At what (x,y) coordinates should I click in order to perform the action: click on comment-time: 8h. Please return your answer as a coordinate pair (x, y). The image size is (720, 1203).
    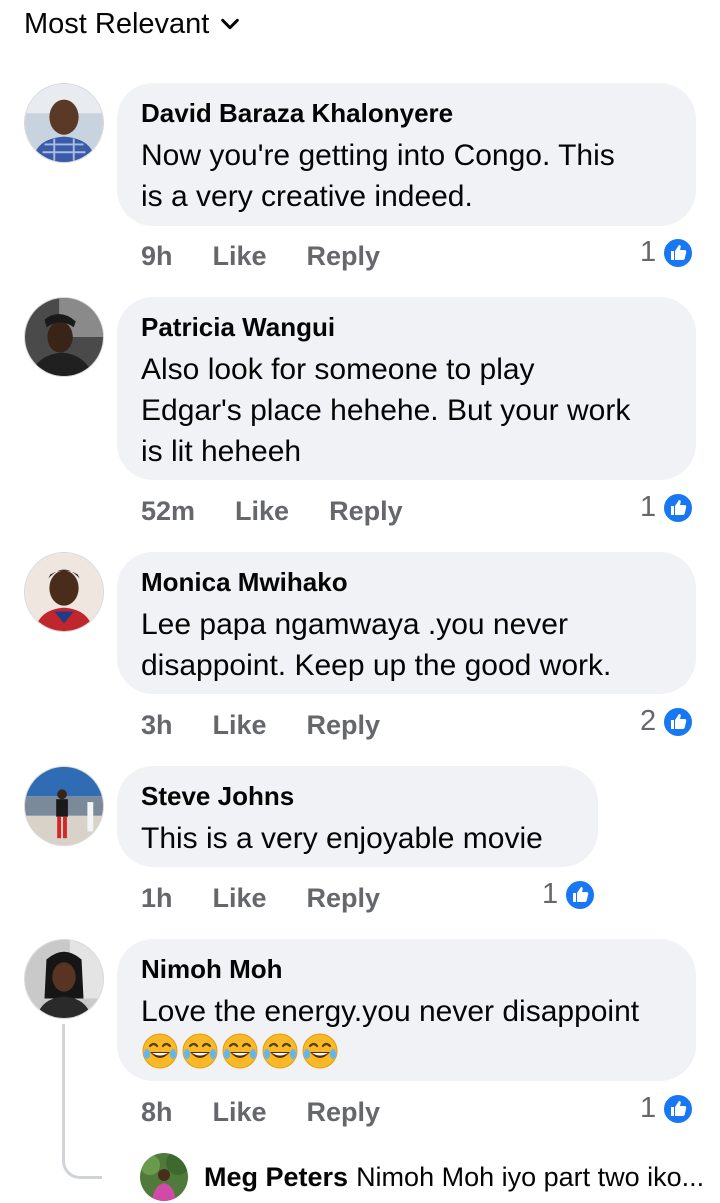
    Looking at the image, I should click on (157, 1112).